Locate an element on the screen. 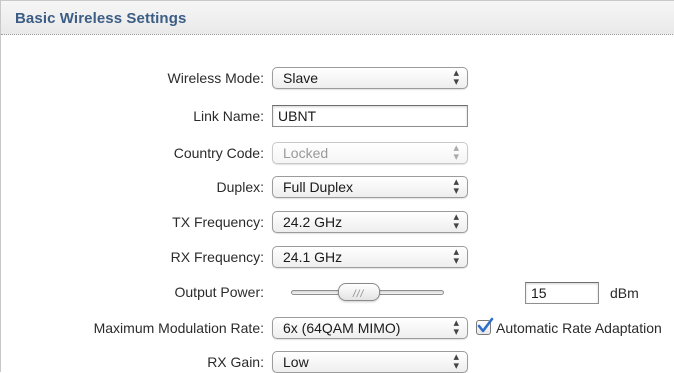 The height and width of the screenshot is (373, 674). tx-frequency-select: 24.2 GHz ▴ ▾ is located at coordinates (370, 222).